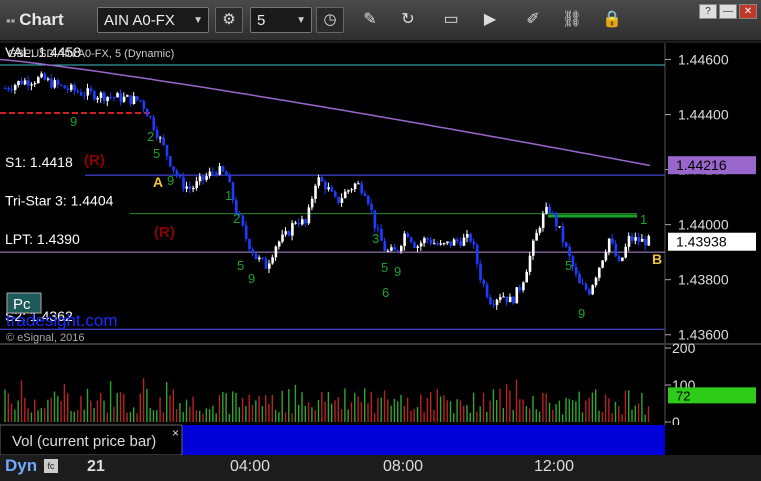 The width and height of the screenshot is (761, 481). I want to click on price-axis, so click(713, 193).